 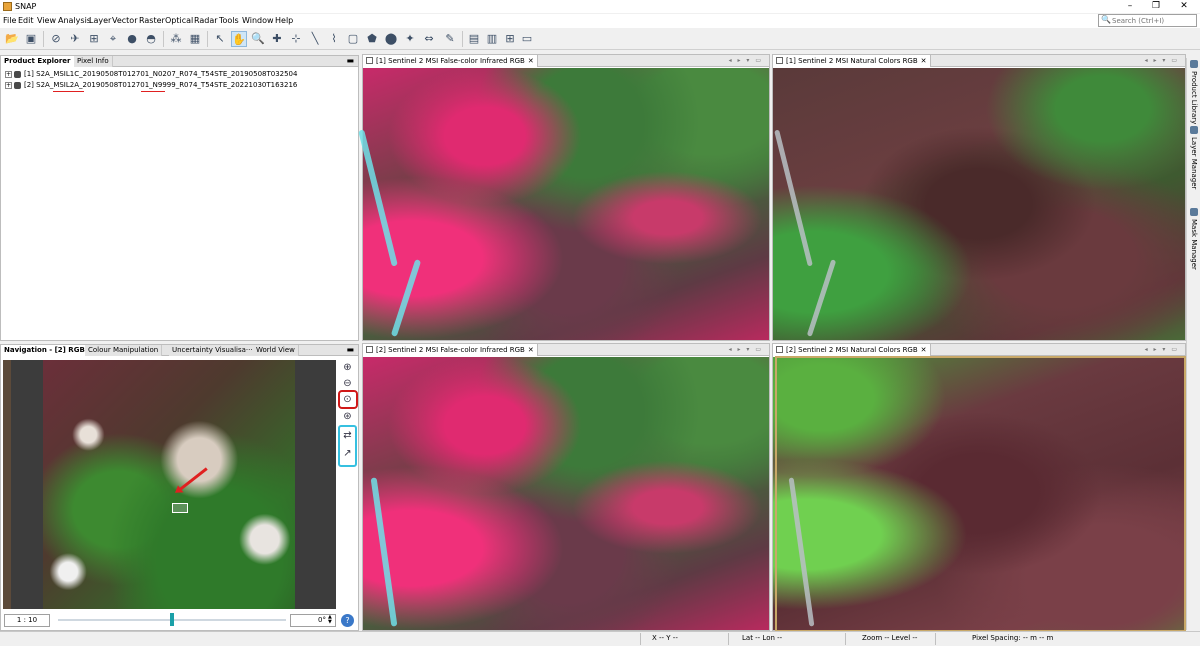 What do you see at coordinates (347, 367) in the screenshot?
I see `zoom-in-icon: ⊕` at bounding box center [347, 367].